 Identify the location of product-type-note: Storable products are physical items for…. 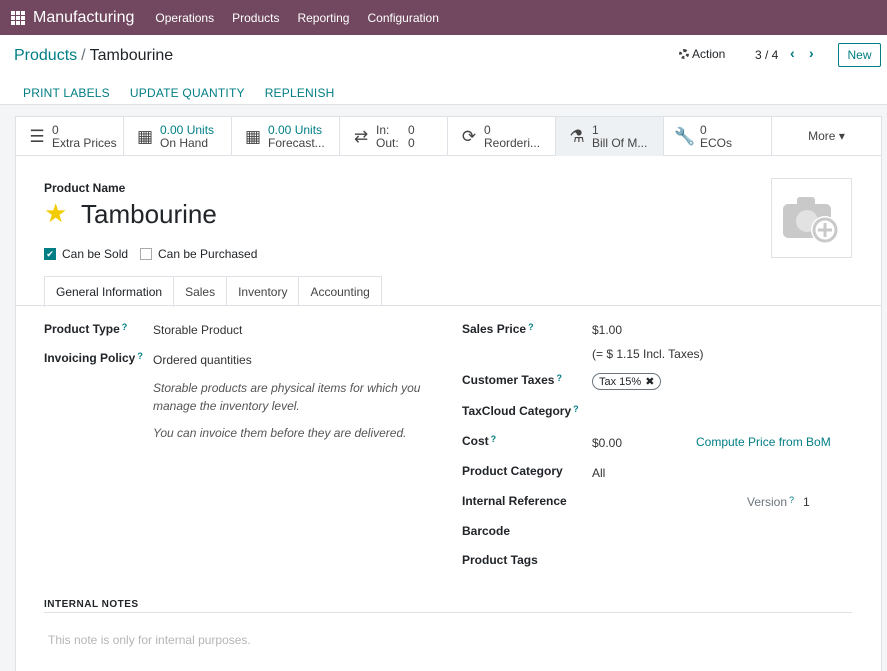
(287, 397).